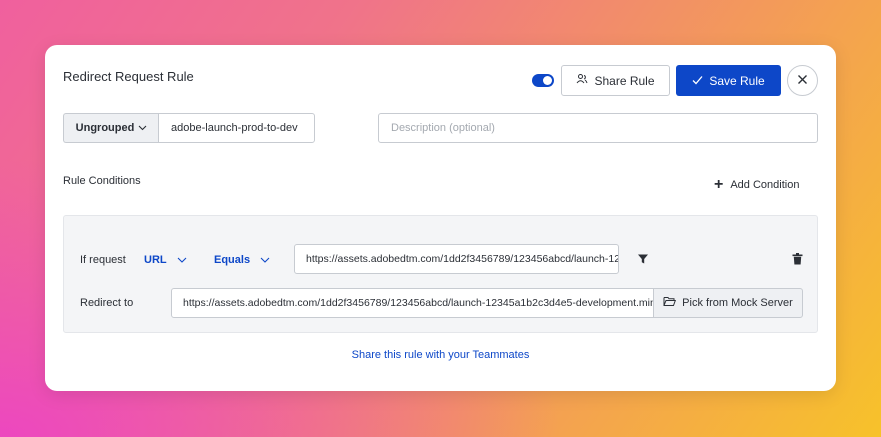  I want to click on pick-from-mock-server-button: Pick from Mock Server, so click(728, 303).